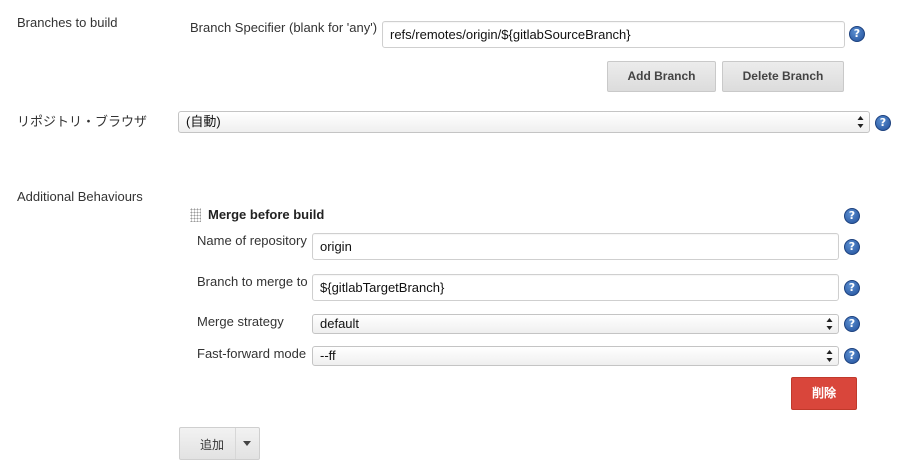  I want to click on branch-specifier-label: Branch Specifier (blank for 'any'), so click(284, 27).